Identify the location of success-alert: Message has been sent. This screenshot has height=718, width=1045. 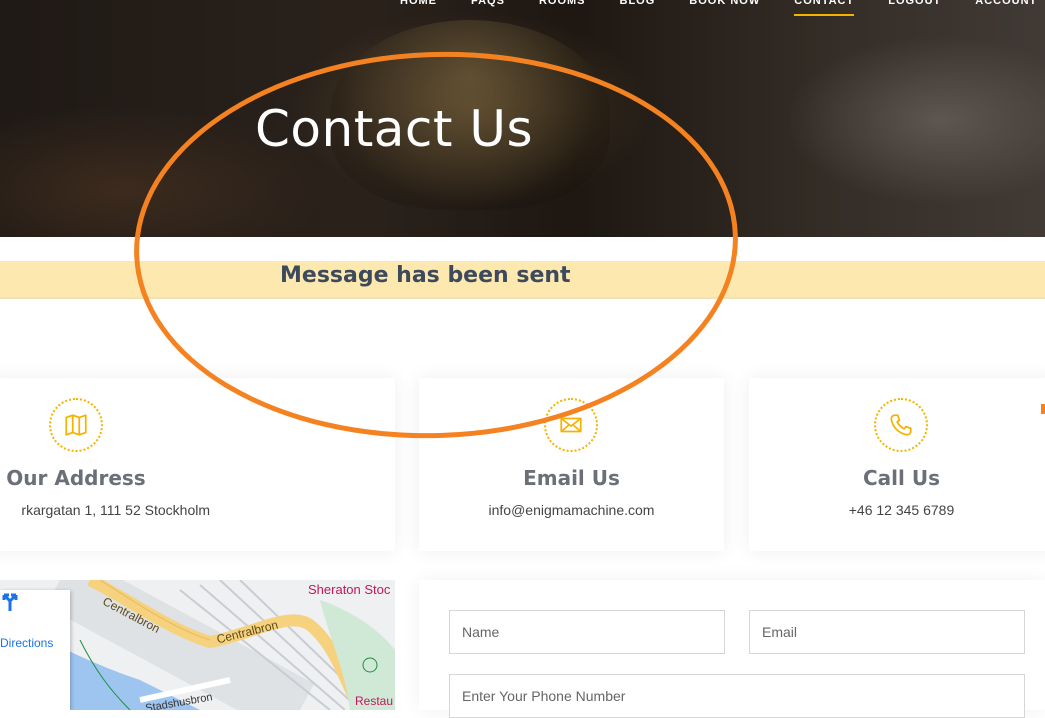
(522, 280).